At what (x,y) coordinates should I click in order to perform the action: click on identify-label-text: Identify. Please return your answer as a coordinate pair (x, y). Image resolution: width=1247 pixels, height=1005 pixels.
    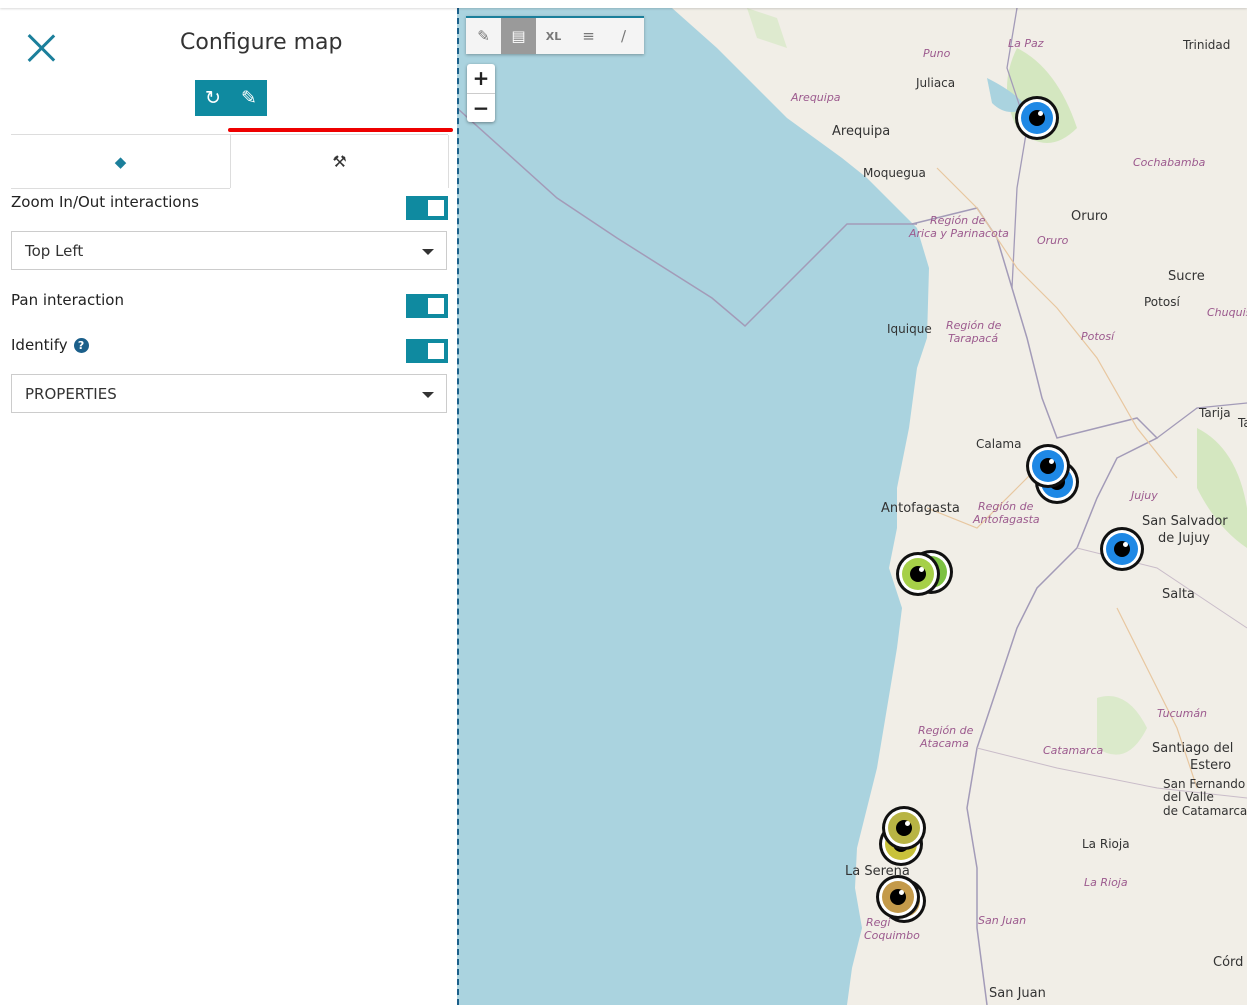
    Looking at the image, I should click on (39, 345).